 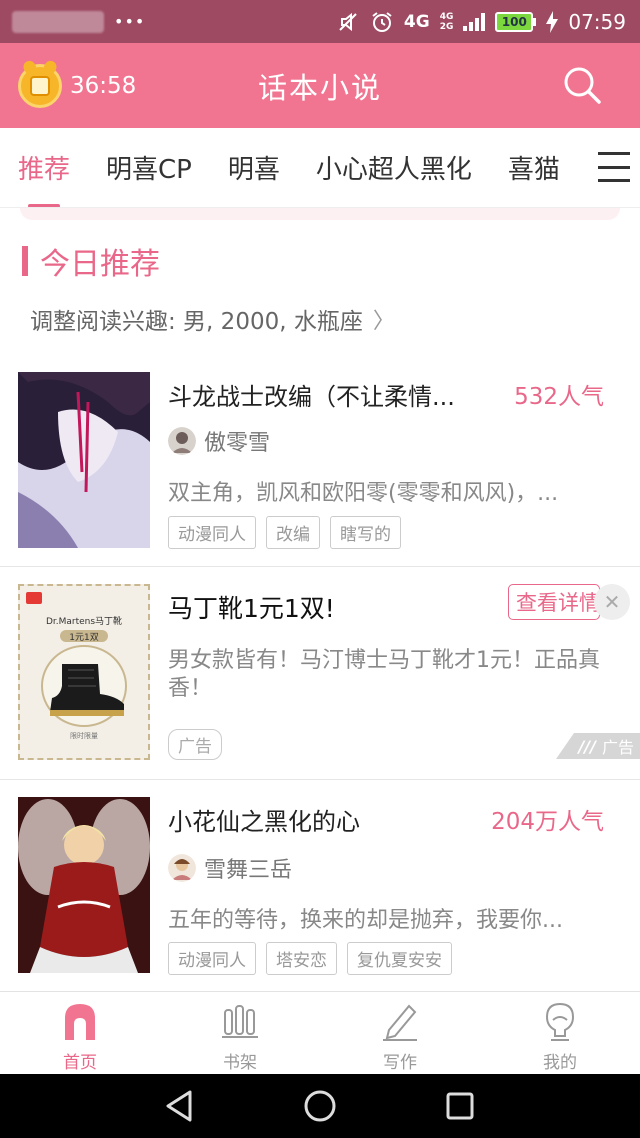 I want to click on tab-recommend: 推荐, so click(x=44, y=167).